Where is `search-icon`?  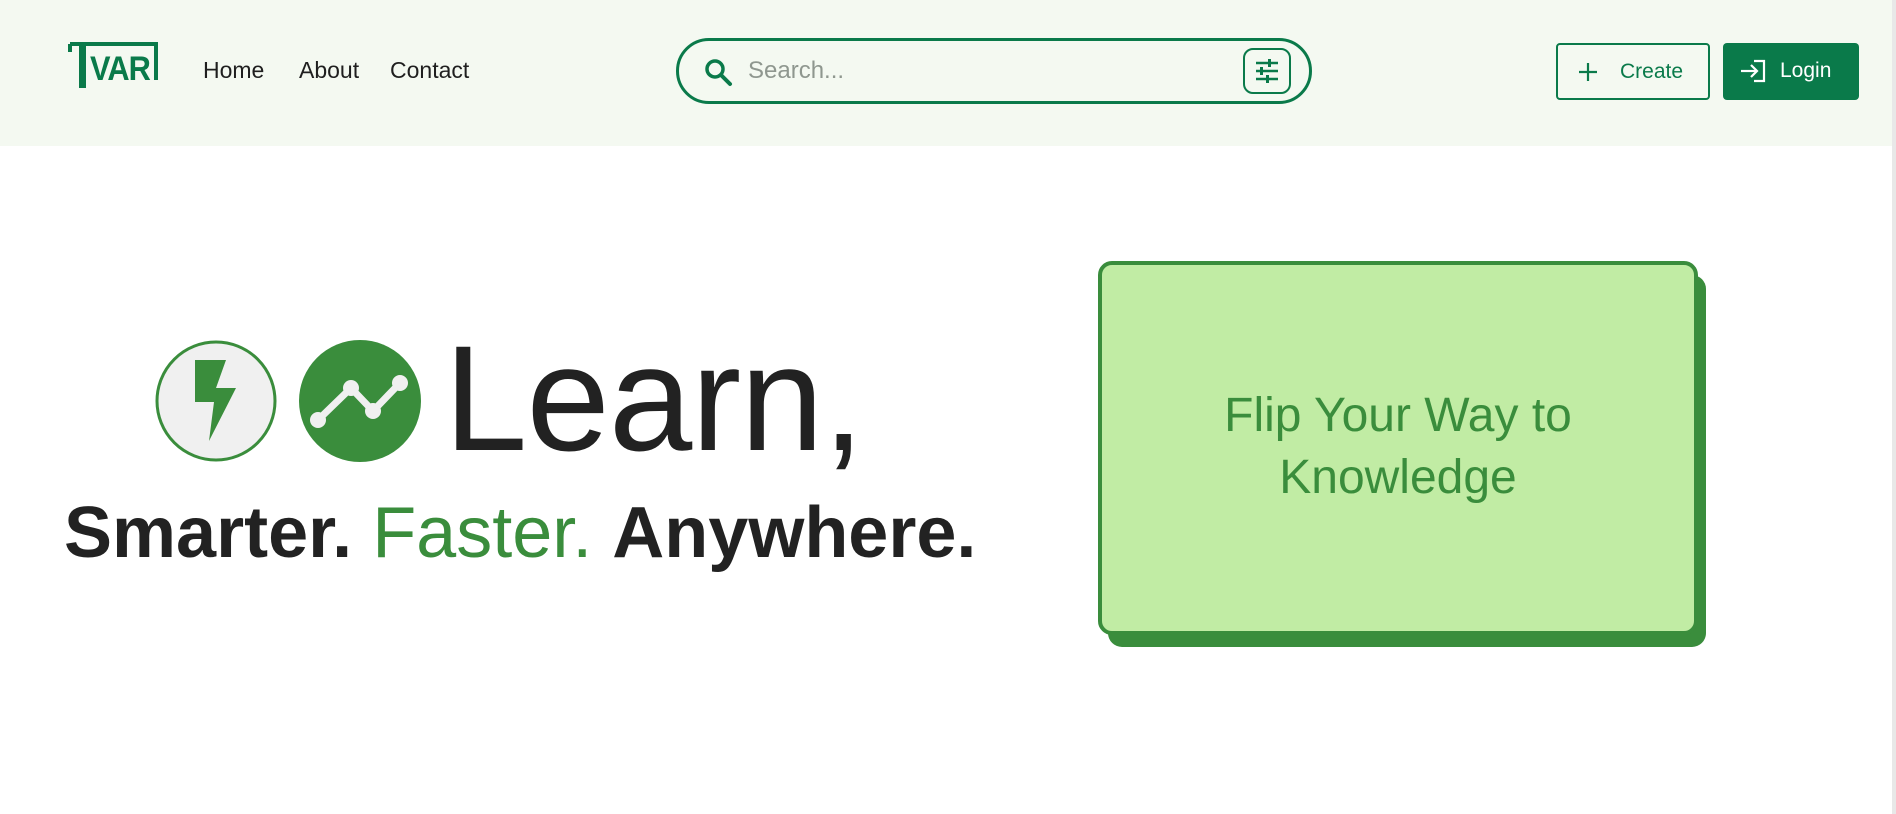 search-icon is located at coordinates (718, 72).